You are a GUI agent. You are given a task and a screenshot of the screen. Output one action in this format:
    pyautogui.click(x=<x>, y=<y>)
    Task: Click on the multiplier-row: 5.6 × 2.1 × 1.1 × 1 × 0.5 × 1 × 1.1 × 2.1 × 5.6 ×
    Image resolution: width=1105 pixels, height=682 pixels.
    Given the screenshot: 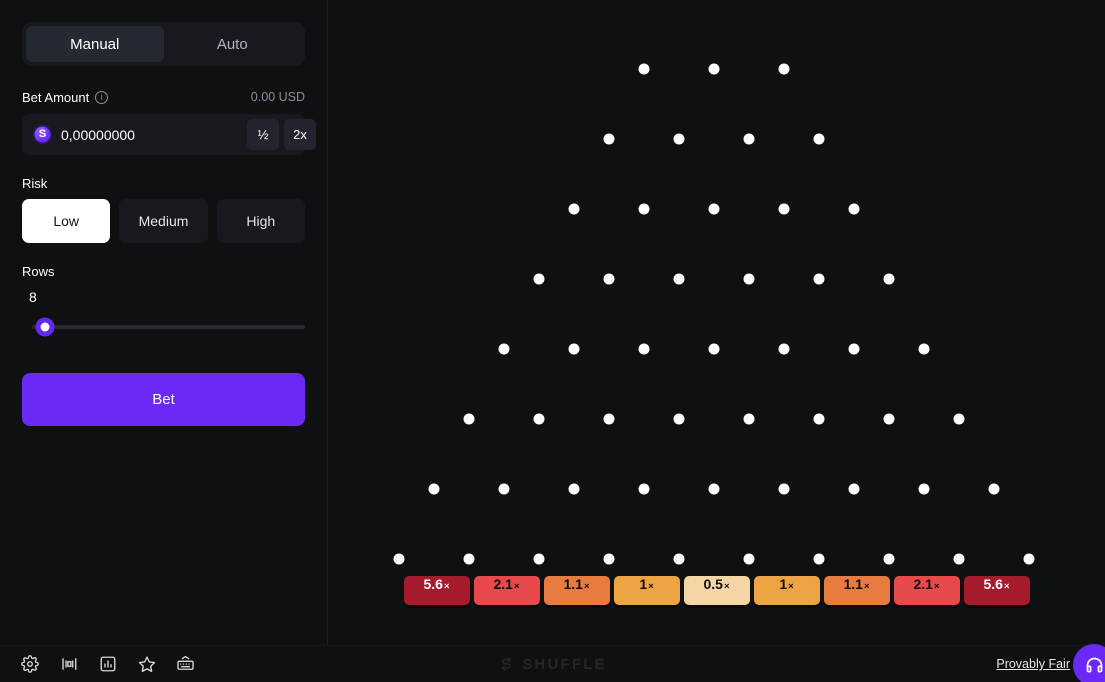 What is the action you would take?
    pyautogui.click(x=716, y=590)
    